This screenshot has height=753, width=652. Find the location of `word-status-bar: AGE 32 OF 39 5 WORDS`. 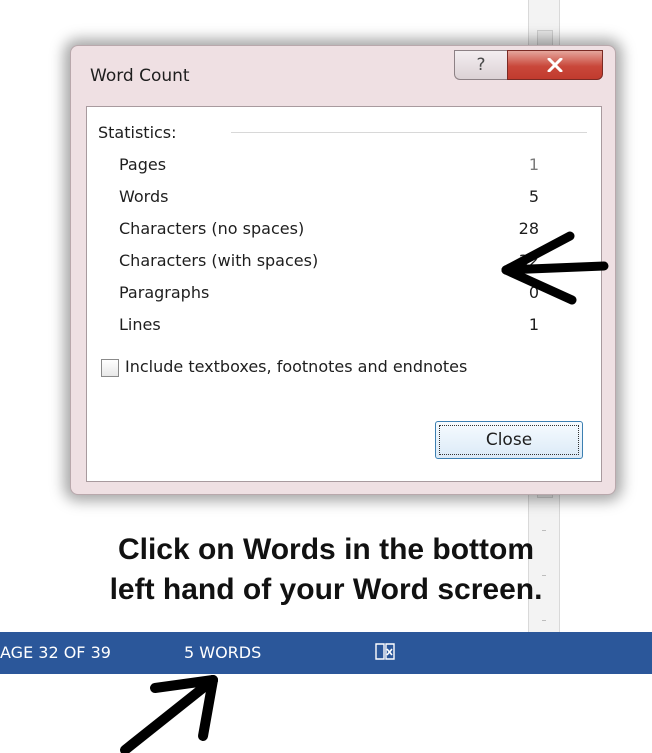

word-status-bar: AGE 32 OF 39 5 WORDS is located at coordinates (326, 653).